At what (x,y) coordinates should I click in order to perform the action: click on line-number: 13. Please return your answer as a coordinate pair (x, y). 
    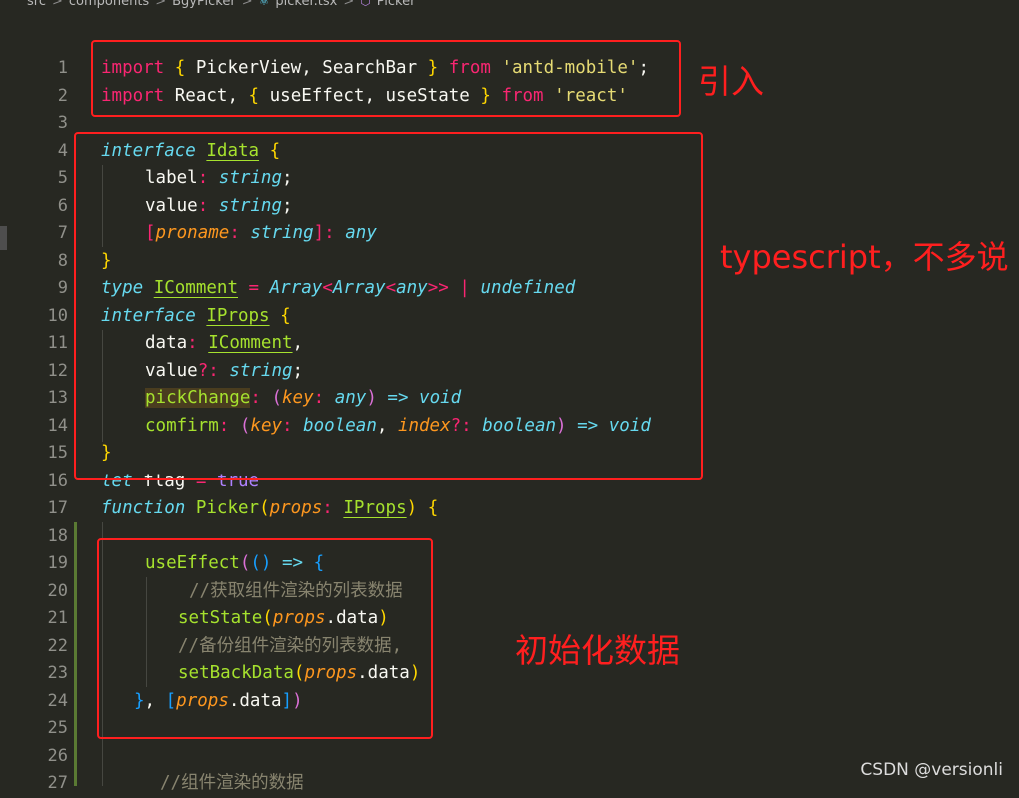
    Looking at the image, I should click on (57, 398).